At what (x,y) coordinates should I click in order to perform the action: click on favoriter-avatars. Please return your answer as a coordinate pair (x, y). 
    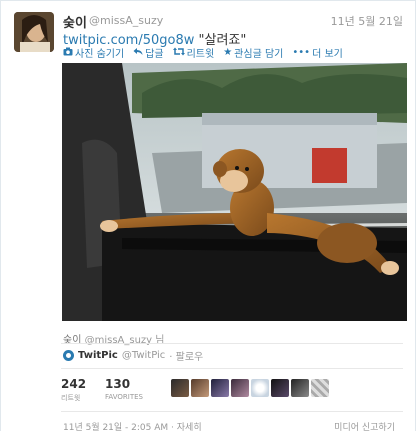
    Looking at the image, I should click on (250, 388).